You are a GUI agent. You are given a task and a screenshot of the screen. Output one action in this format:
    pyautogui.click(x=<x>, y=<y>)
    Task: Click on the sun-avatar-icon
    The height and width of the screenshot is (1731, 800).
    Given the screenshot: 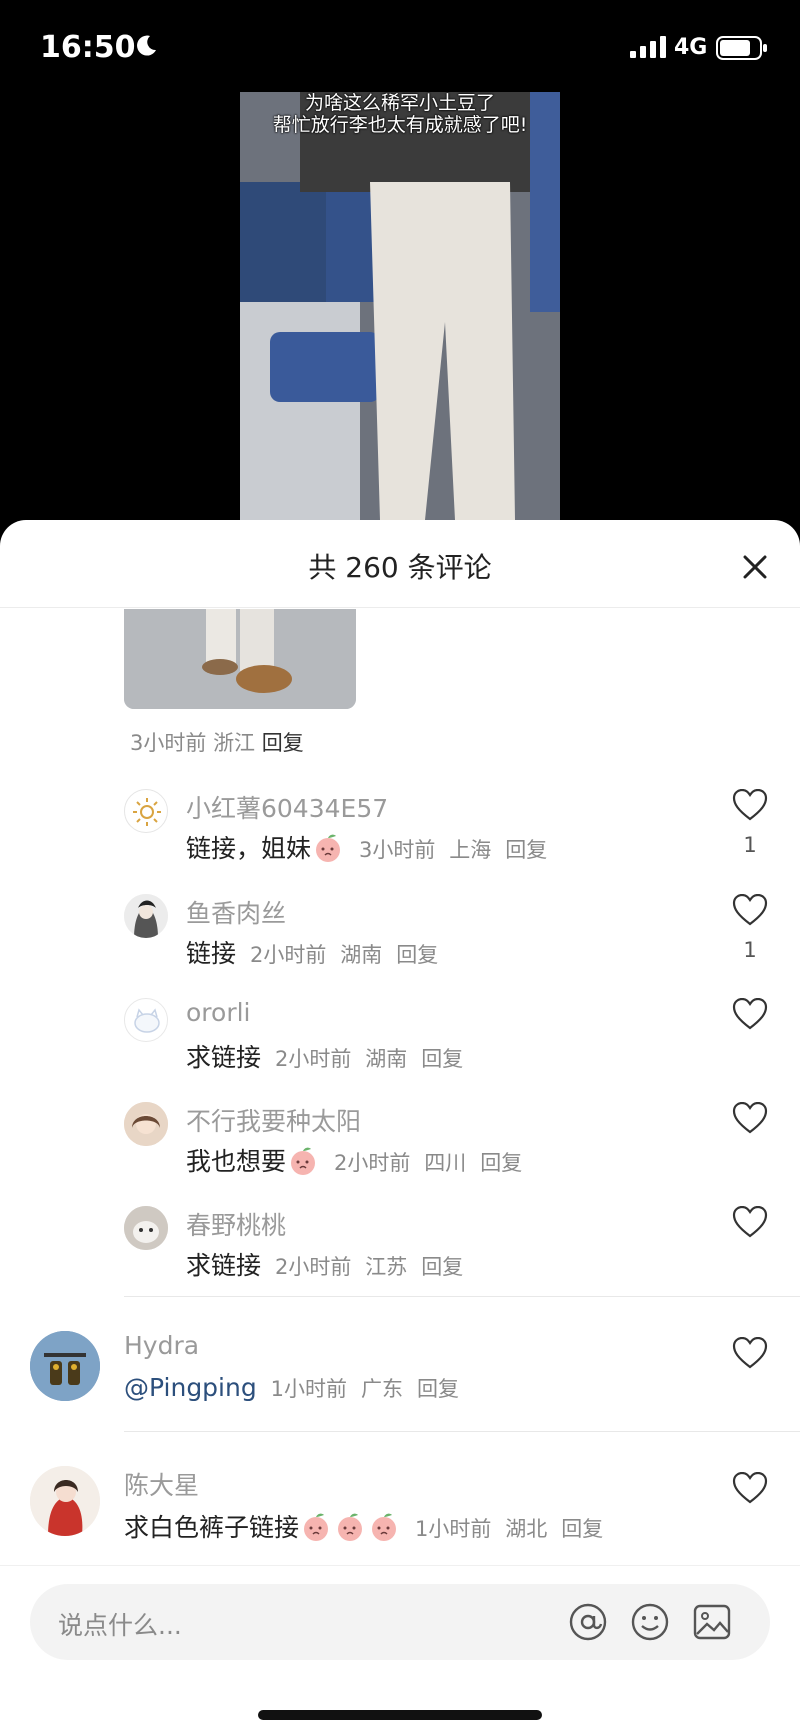 What is the action you would take?
    pyautogui.click(x=147, y=812)
    